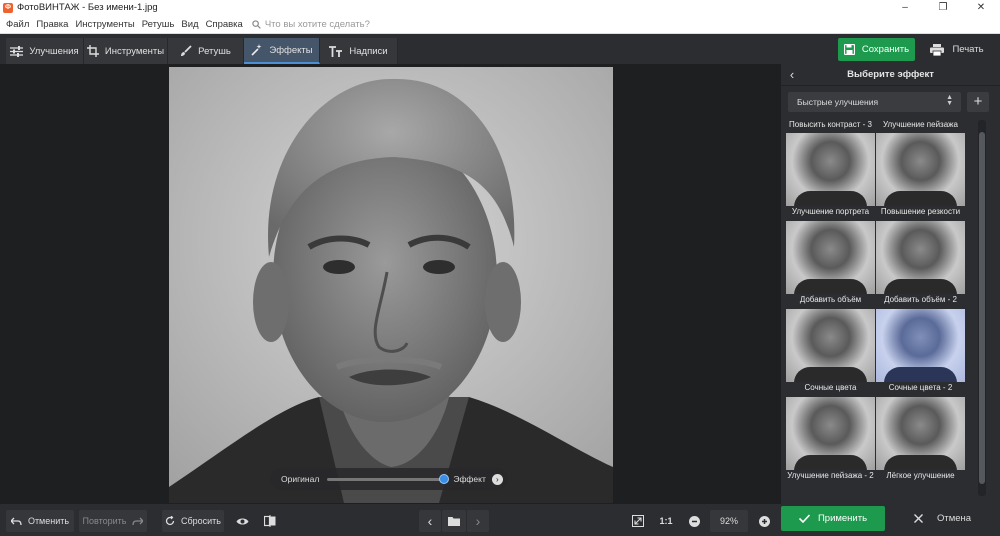  I want to click on actual-size-button: 1:1, so click(666, 521).